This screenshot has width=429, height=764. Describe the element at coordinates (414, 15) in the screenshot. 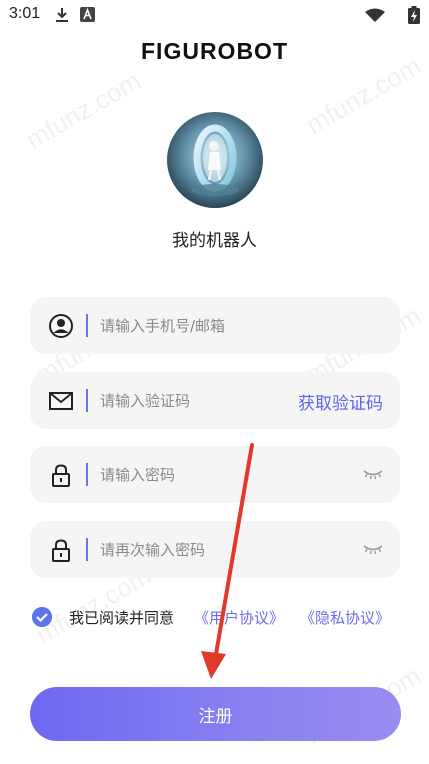

I see `battery-charging-icon` at that location.